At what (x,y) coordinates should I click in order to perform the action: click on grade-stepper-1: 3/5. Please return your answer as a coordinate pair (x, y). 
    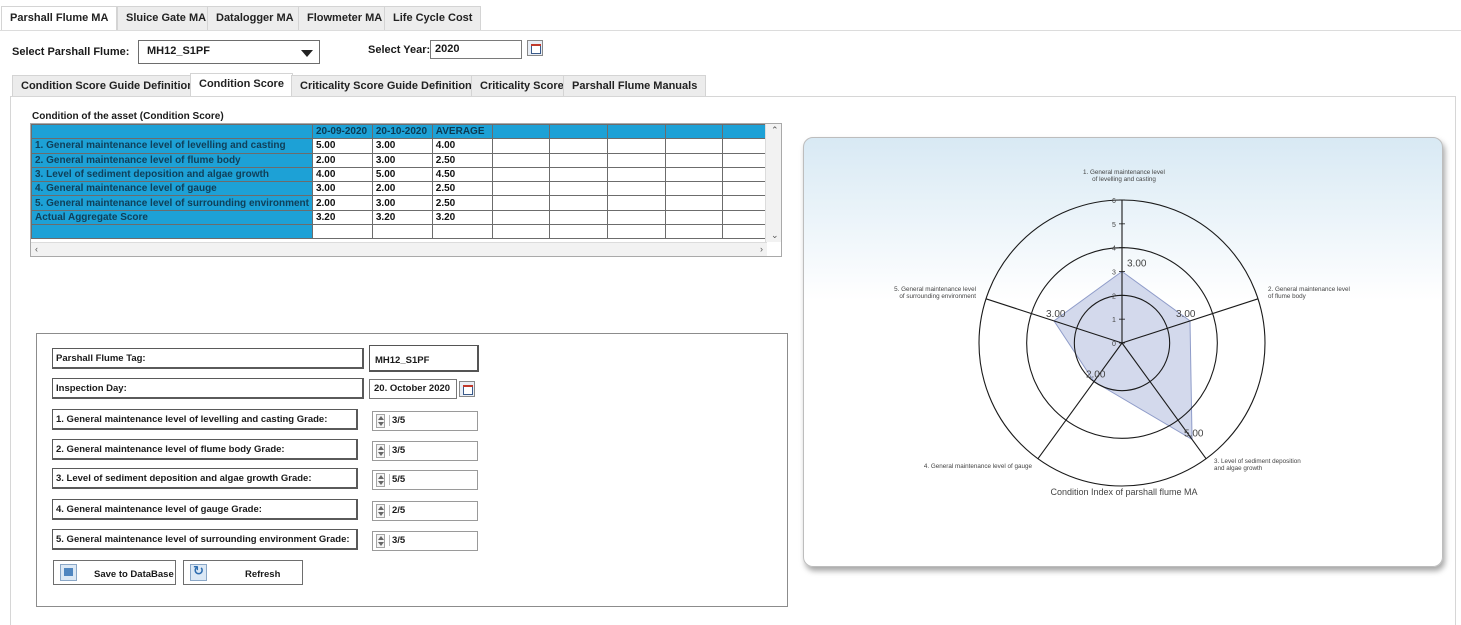
    Looking at the image, I should click on (425, 421).